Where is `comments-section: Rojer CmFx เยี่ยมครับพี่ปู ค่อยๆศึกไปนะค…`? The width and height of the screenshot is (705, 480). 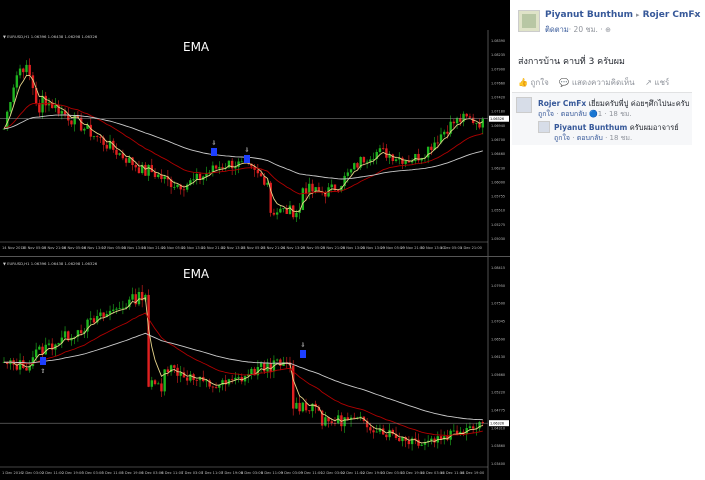 comments-section: Rojer CmFx เยี่ยมครับพี่ปู ค่อยๆศึกไปนะค… is located at coordinates (602, 118).